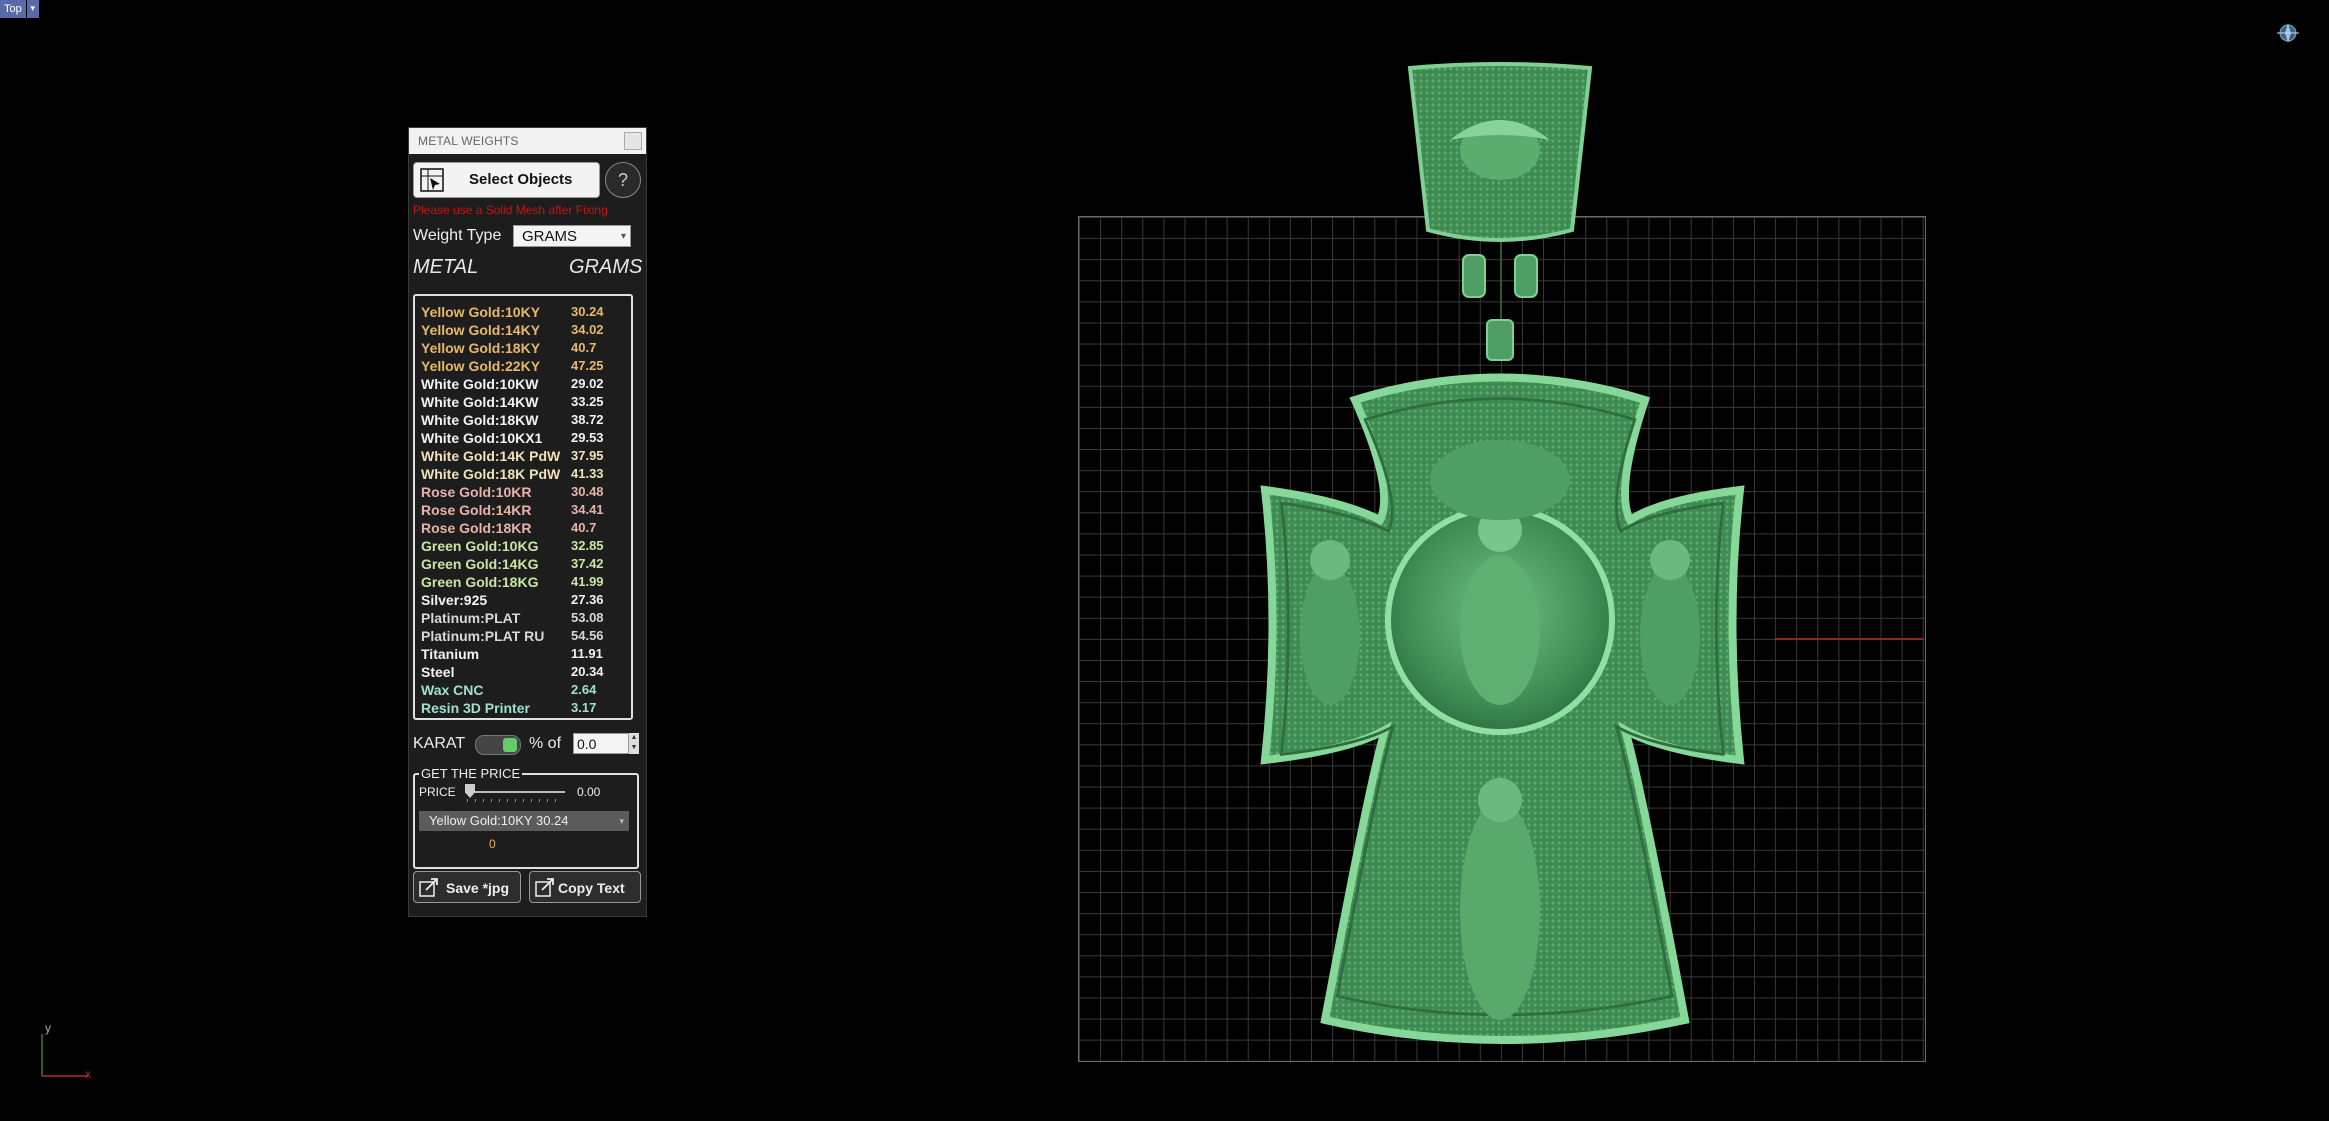  I want to click on get-price-title: GET THE PRICE, so click(471, 773).